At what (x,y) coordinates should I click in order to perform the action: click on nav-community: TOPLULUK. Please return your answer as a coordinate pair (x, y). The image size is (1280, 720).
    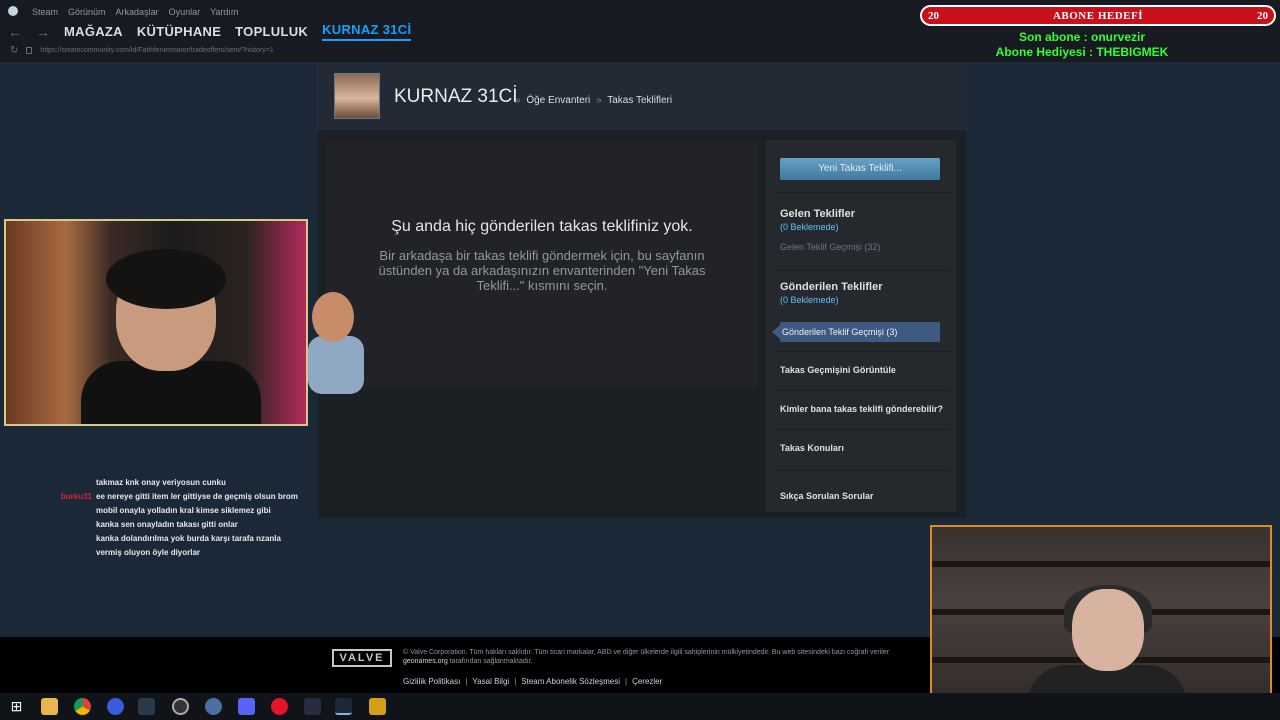
    Looking at the image, I should click on (271, 31).